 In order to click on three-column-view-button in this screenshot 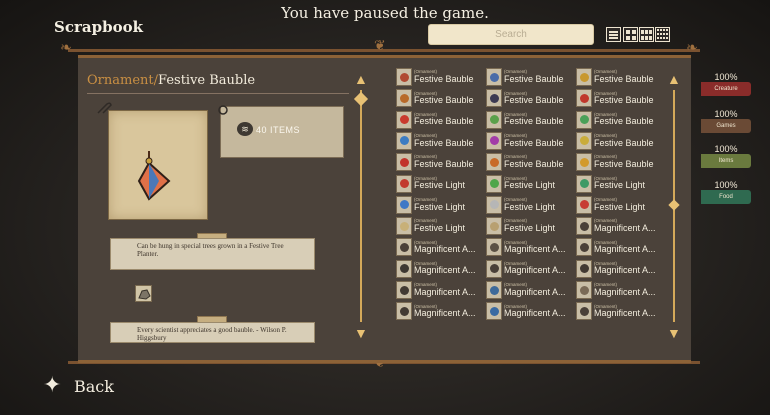, I will do `click(646, 34)`.